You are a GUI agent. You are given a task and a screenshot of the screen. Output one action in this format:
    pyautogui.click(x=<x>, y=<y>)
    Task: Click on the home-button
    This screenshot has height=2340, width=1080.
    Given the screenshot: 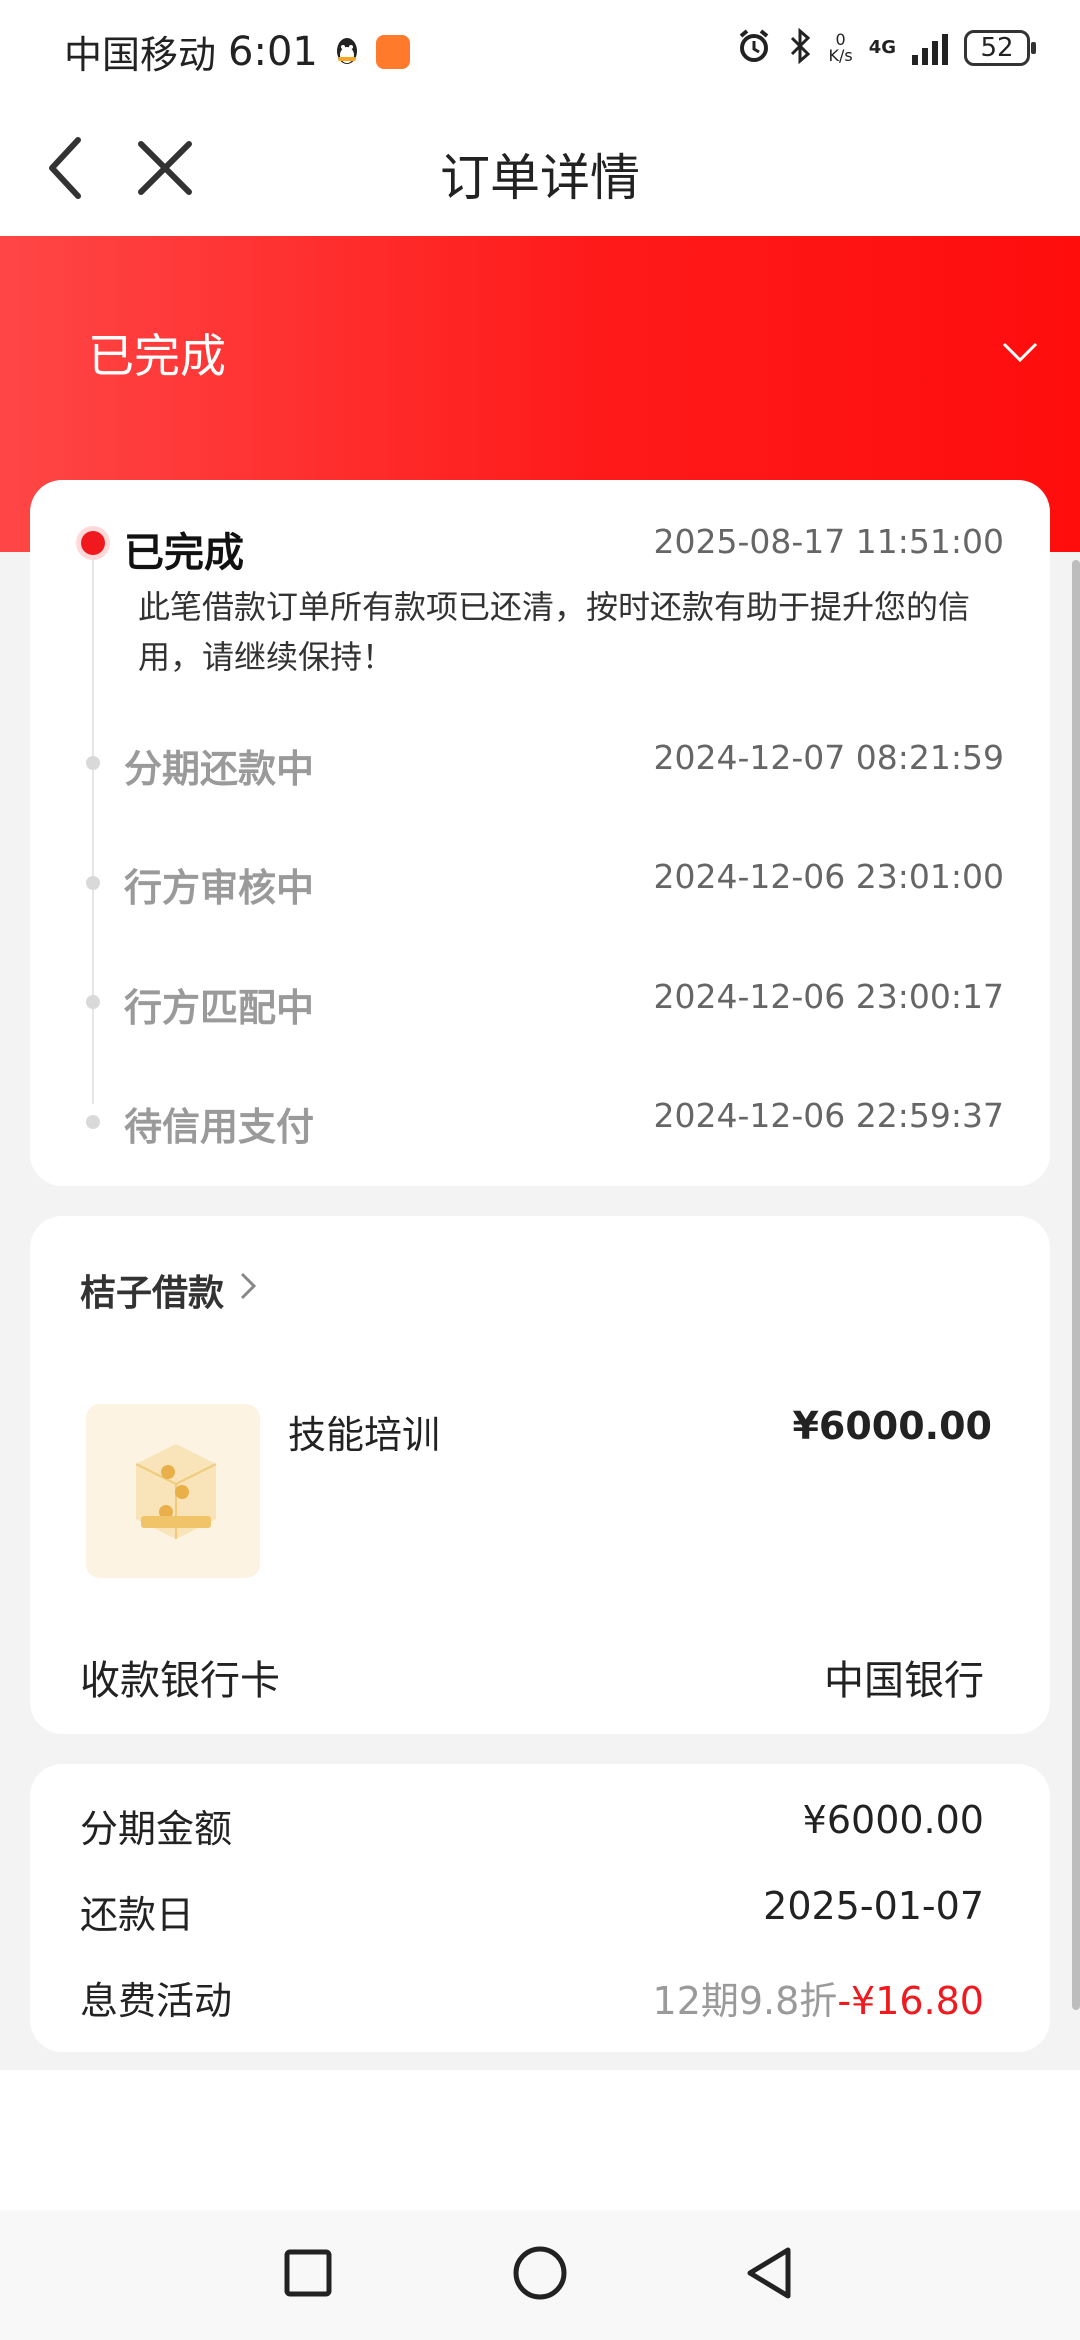 What is the action you would take?
    pyautogui.click(x=540, y=2273)
    